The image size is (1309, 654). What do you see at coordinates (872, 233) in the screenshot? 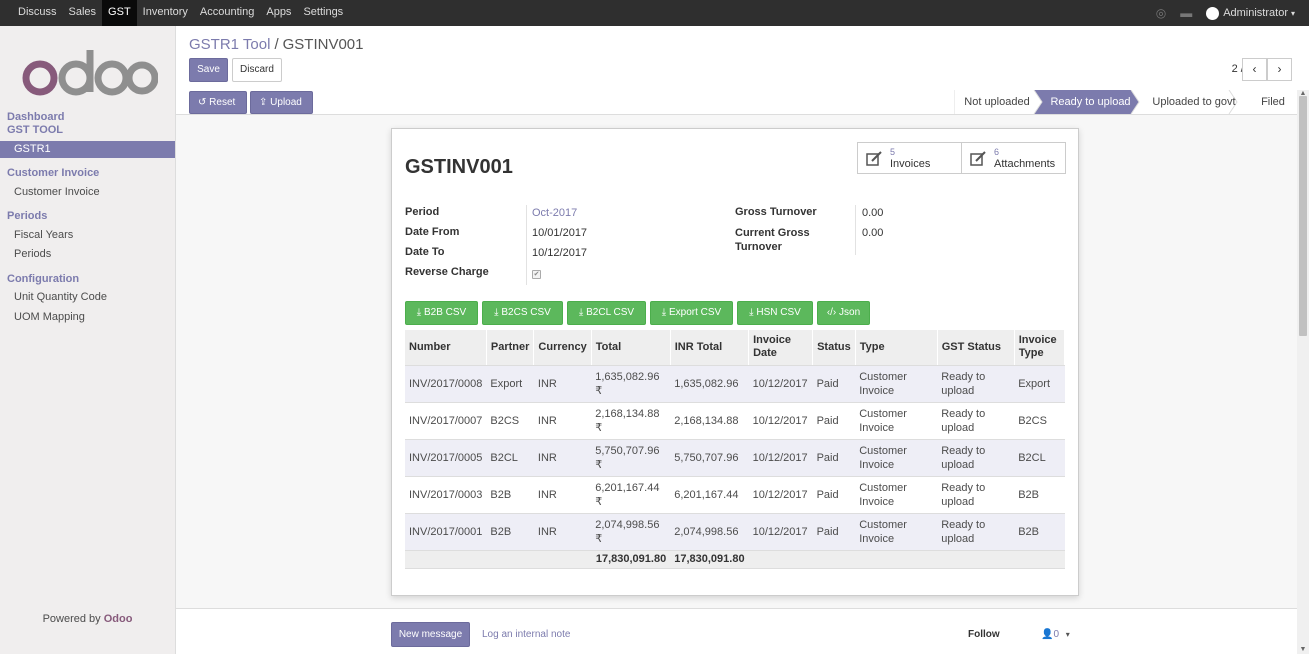
I see `field-value-current-gross-turnover: 0.00` at bounding box center [872, 233].